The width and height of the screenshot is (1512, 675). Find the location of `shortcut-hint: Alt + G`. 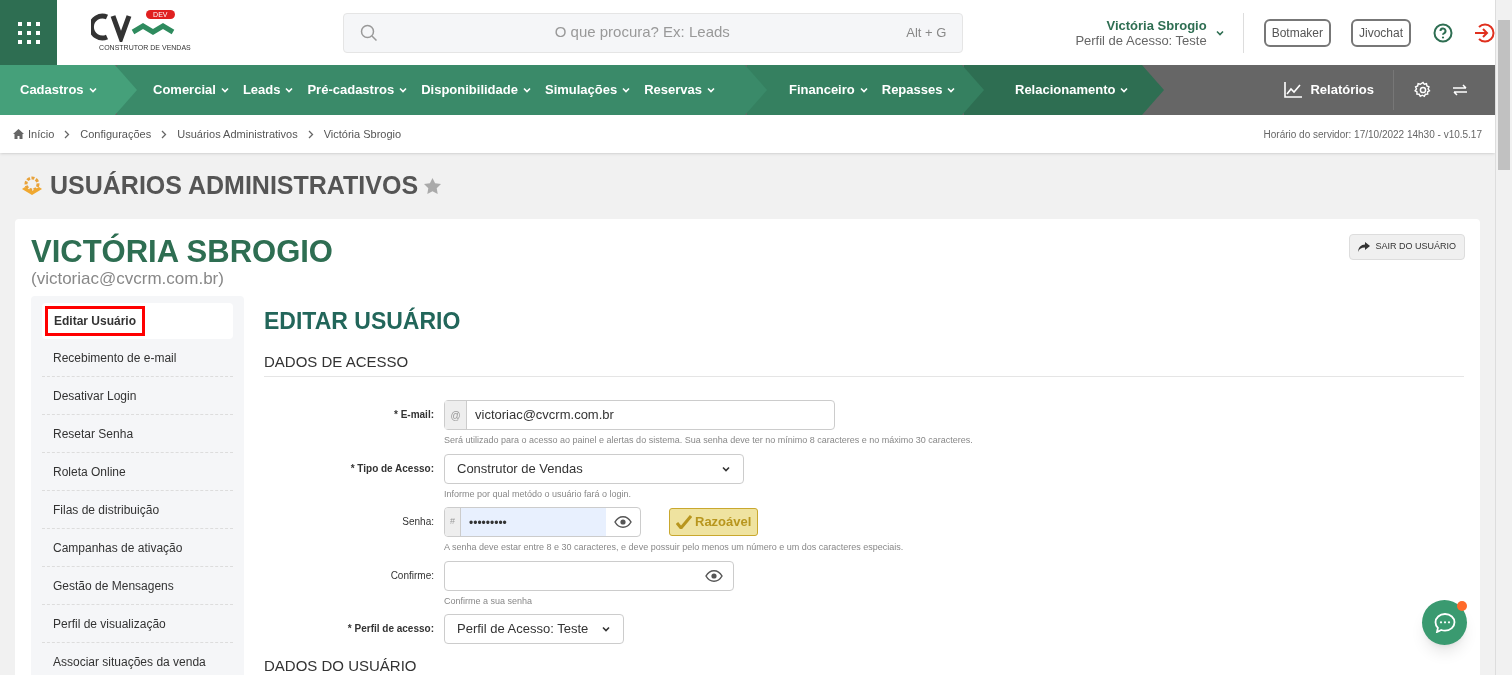

shortcut-hint: Alt + G is located at coordinates (926, 32).